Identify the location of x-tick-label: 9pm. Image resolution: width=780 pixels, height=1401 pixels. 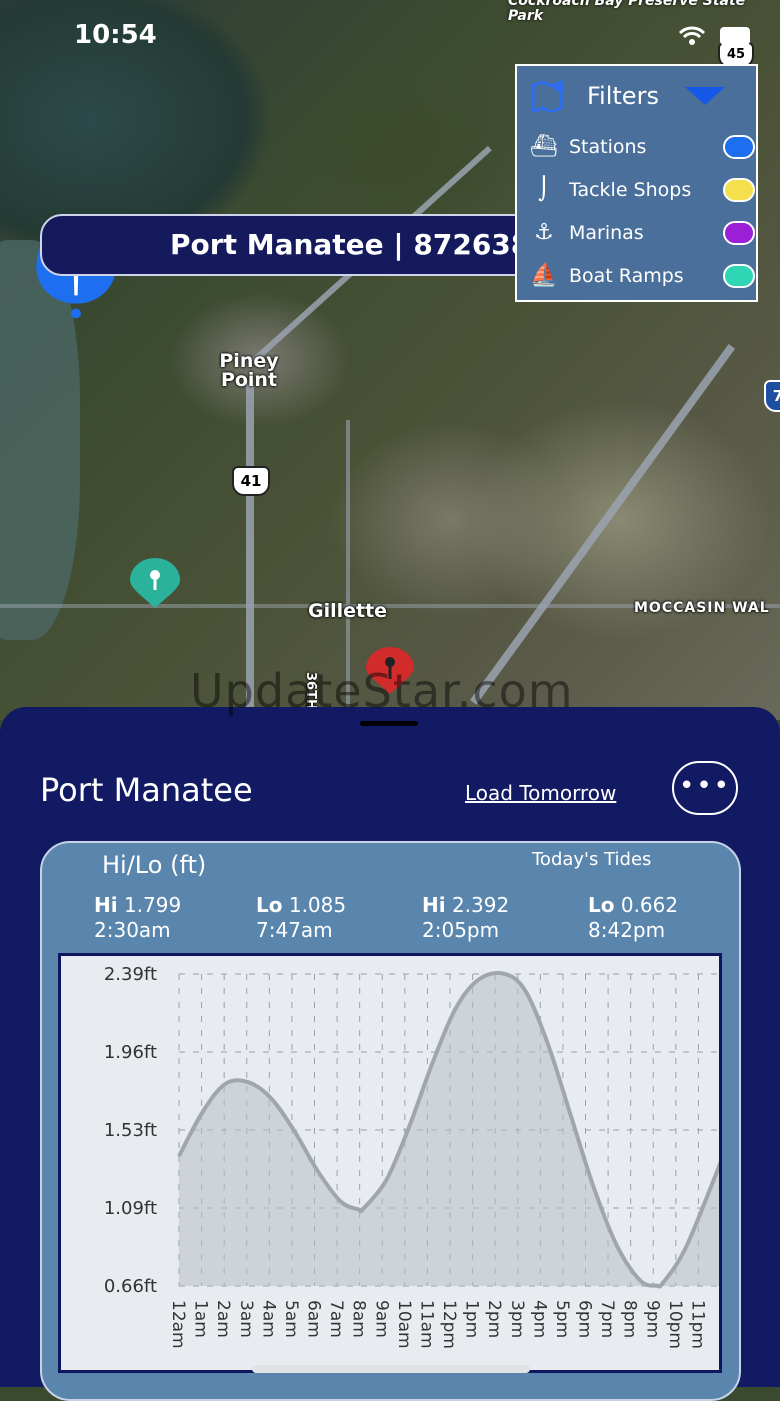
(652, 1319).